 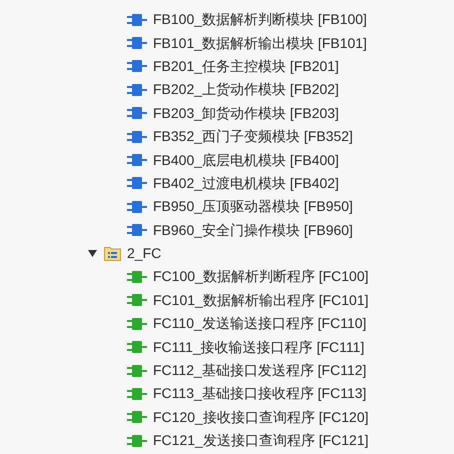 I want to click on block-label: FC100_数据解析判断程序 [FC100], so click(x=260, y=277).